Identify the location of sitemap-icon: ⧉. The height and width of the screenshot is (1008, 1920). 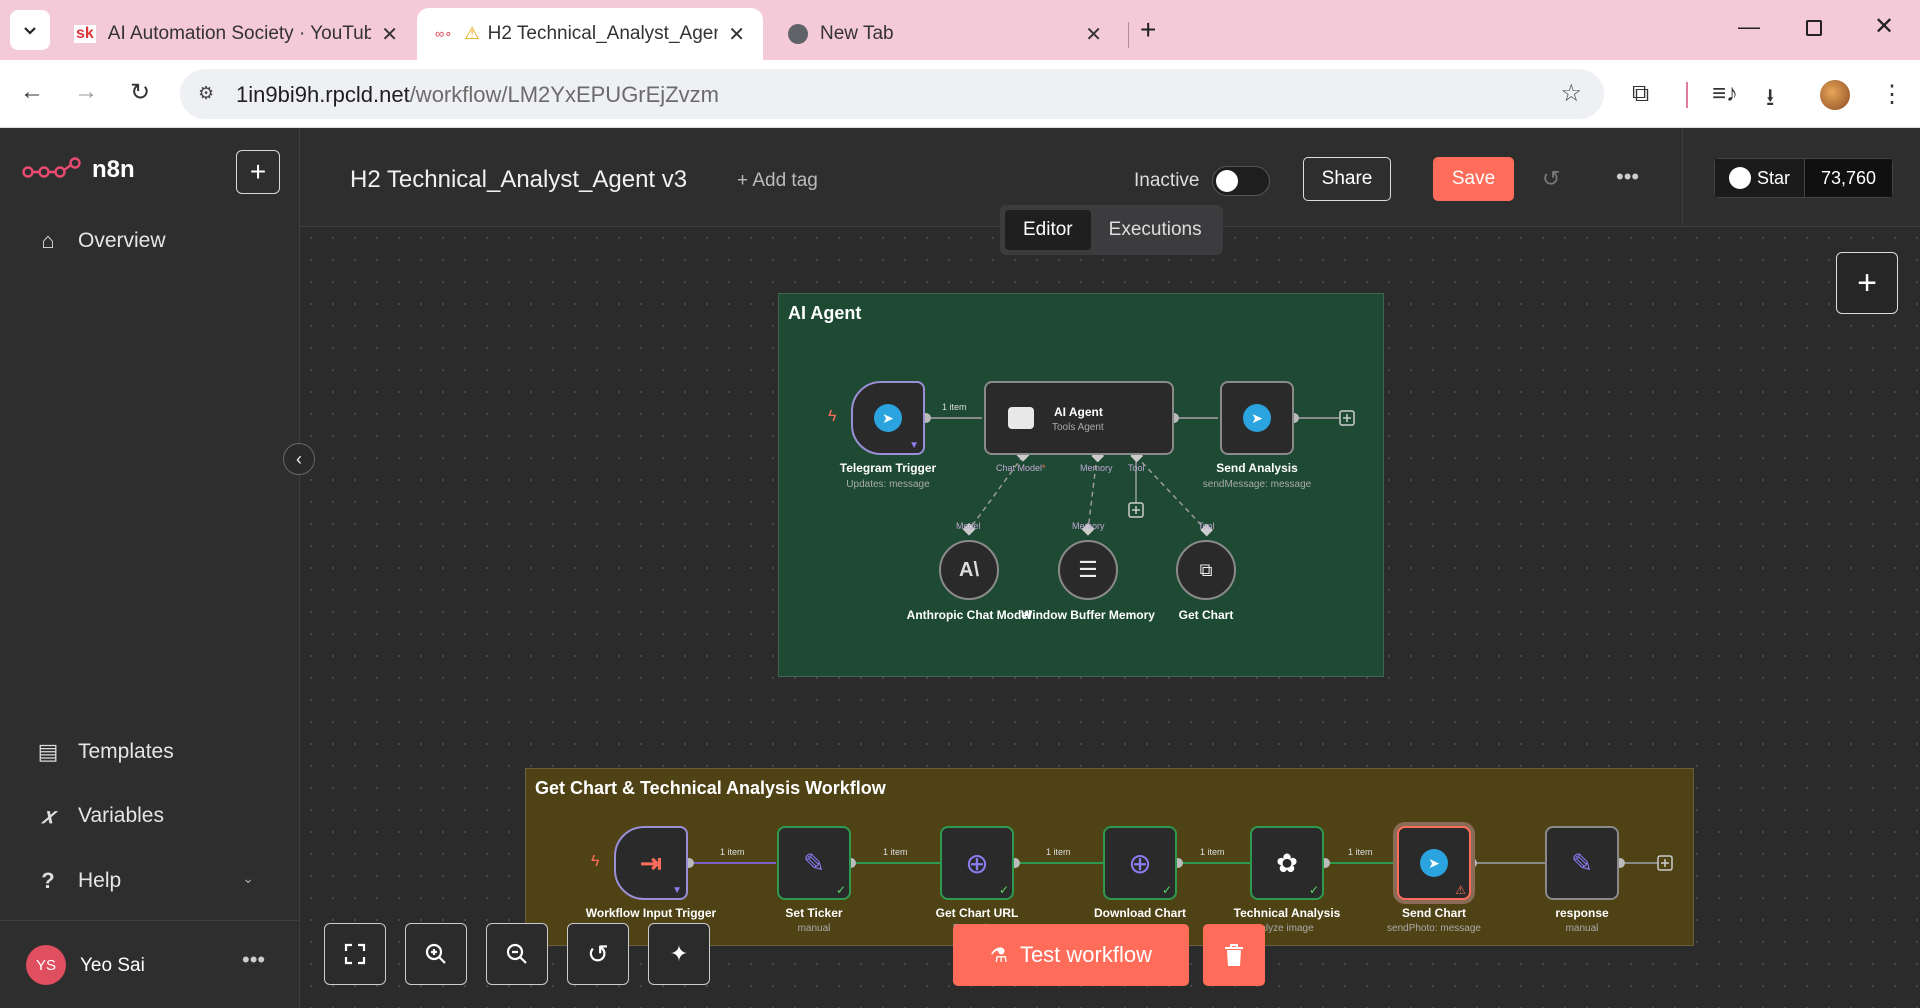
(1206, 569).